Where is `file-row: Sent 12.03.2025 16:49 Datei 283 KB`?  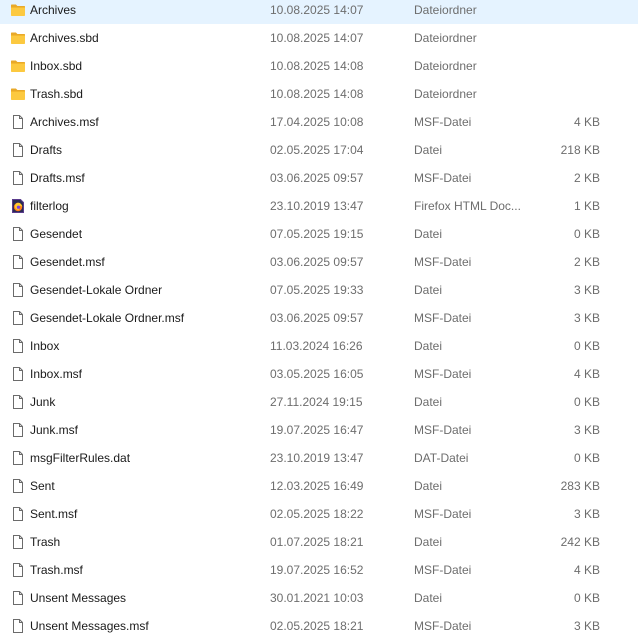 file-row: Sent 12.03.2025 16:49 Datei 283 KB is located at coordinates (319, 486).